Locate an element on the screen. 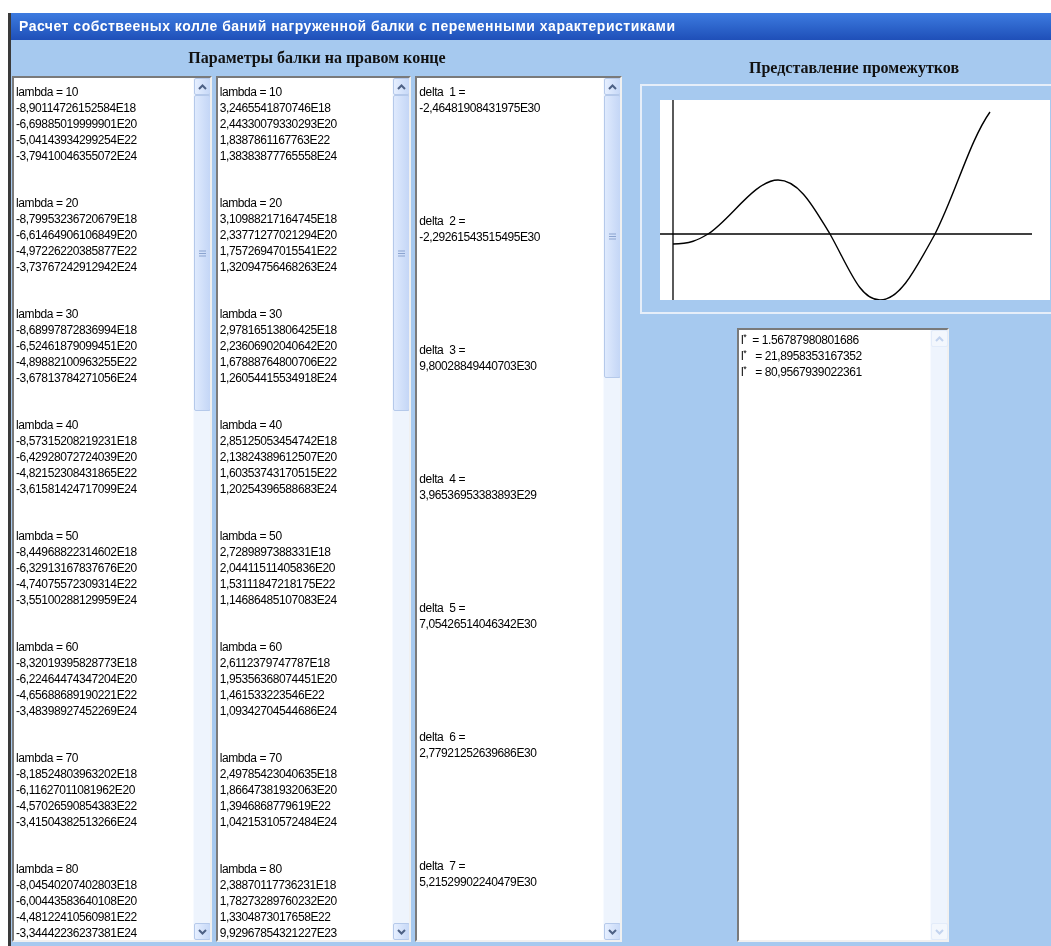  list-value: 1,67888764800706E22 is located at coordinates (278, 362).